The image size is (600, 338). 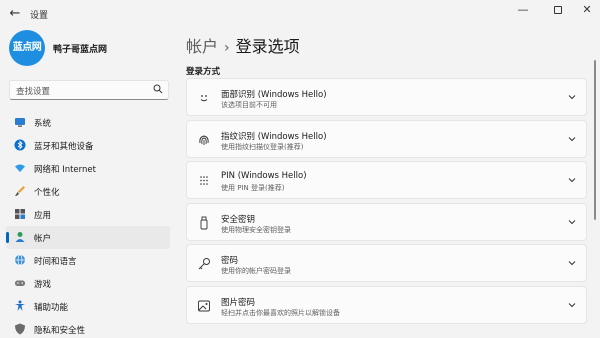 I want to click on maximize-icon, so click(x=558, y=10).